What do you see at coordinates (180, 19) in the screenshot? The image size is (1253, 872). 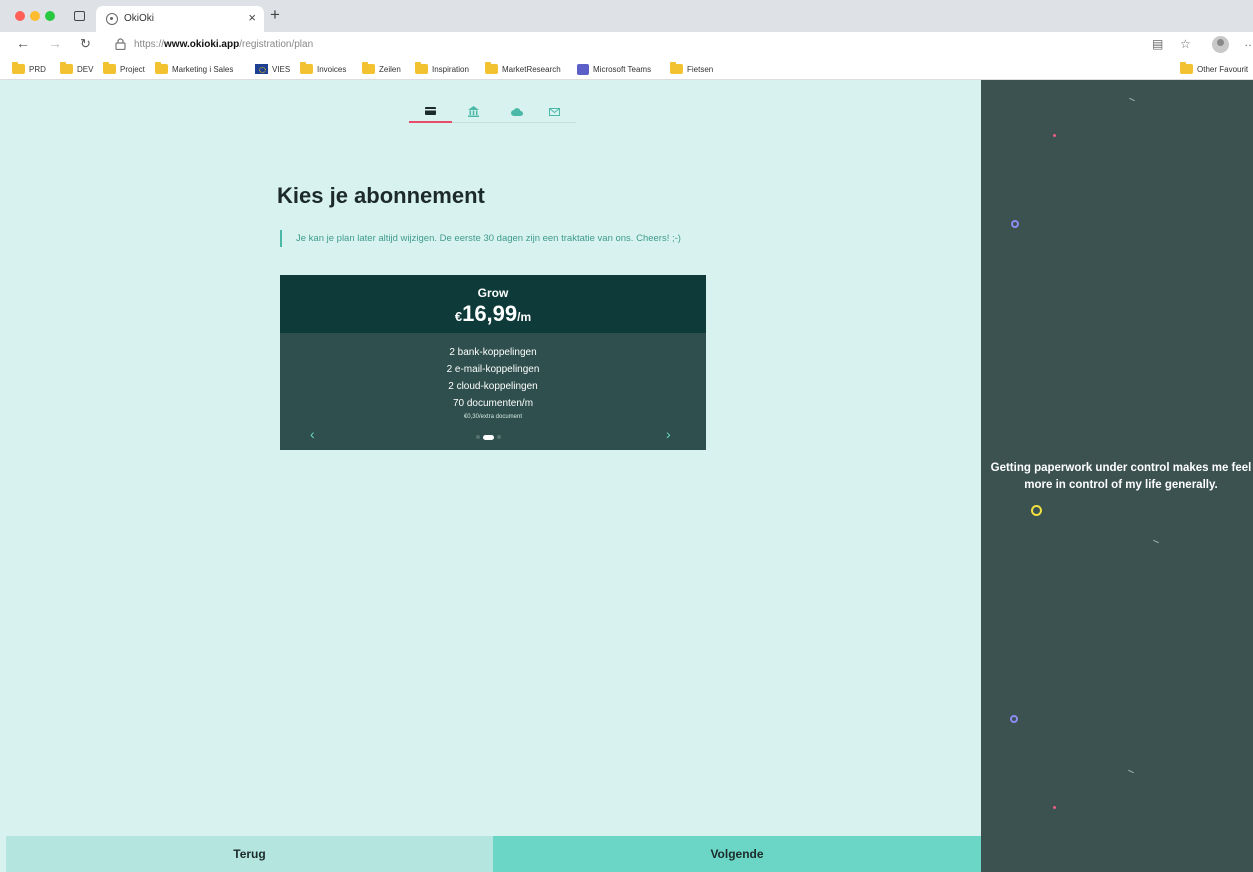 I see `browser-tab: OkiOki ×` at bounding box center [180, 19].